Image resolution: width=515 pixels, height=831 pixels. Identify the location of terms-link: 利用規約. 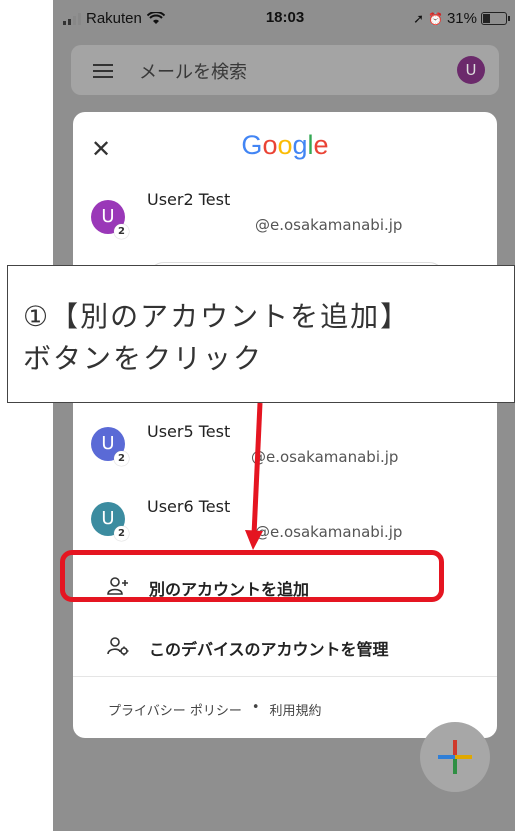
(296, 709).